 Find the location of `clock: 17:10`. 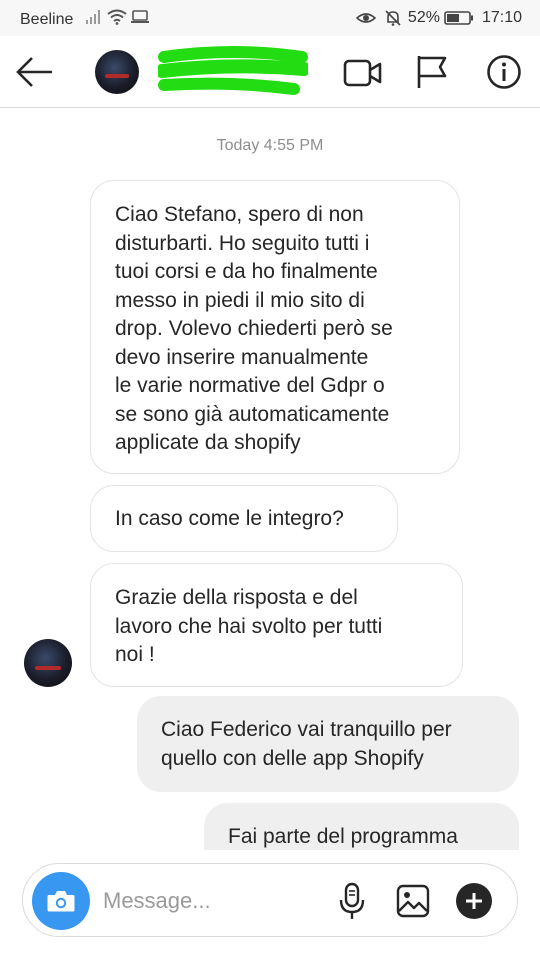

clock: 17:10 is located at coordinates (501, 17).